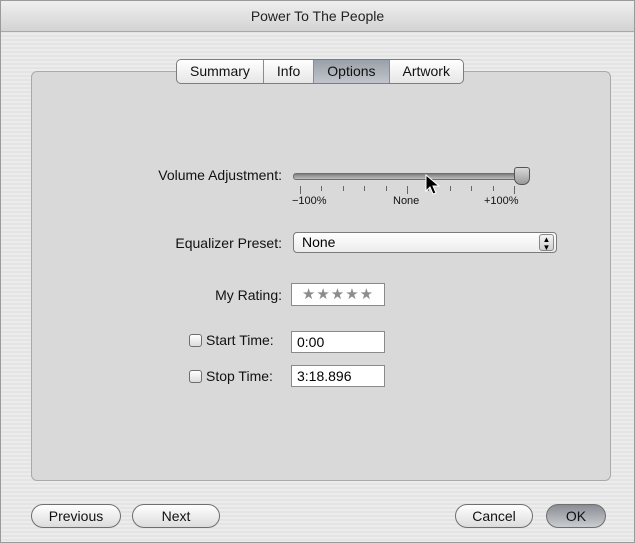 The height and width of the screenshot is (543, 635). What do you see at coordinates (220, 71) in the screenshot?
I see `tab-summary: Summary` at bounding box center [220, 71].